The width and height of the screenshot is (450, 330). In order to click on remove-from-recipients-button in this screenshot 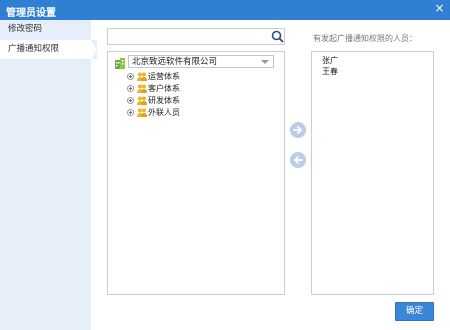, I will do `click(298, 160)`.